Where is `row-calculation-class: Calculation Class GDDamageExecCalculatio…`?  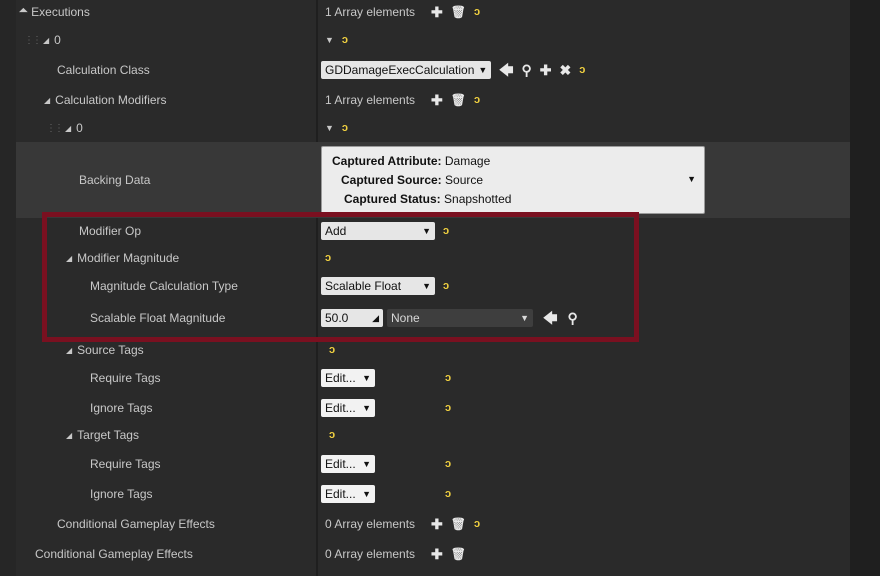
row-calculation-class: Calculation Class GDDamageExecCalculatio… is located at coordinates (433, 70).